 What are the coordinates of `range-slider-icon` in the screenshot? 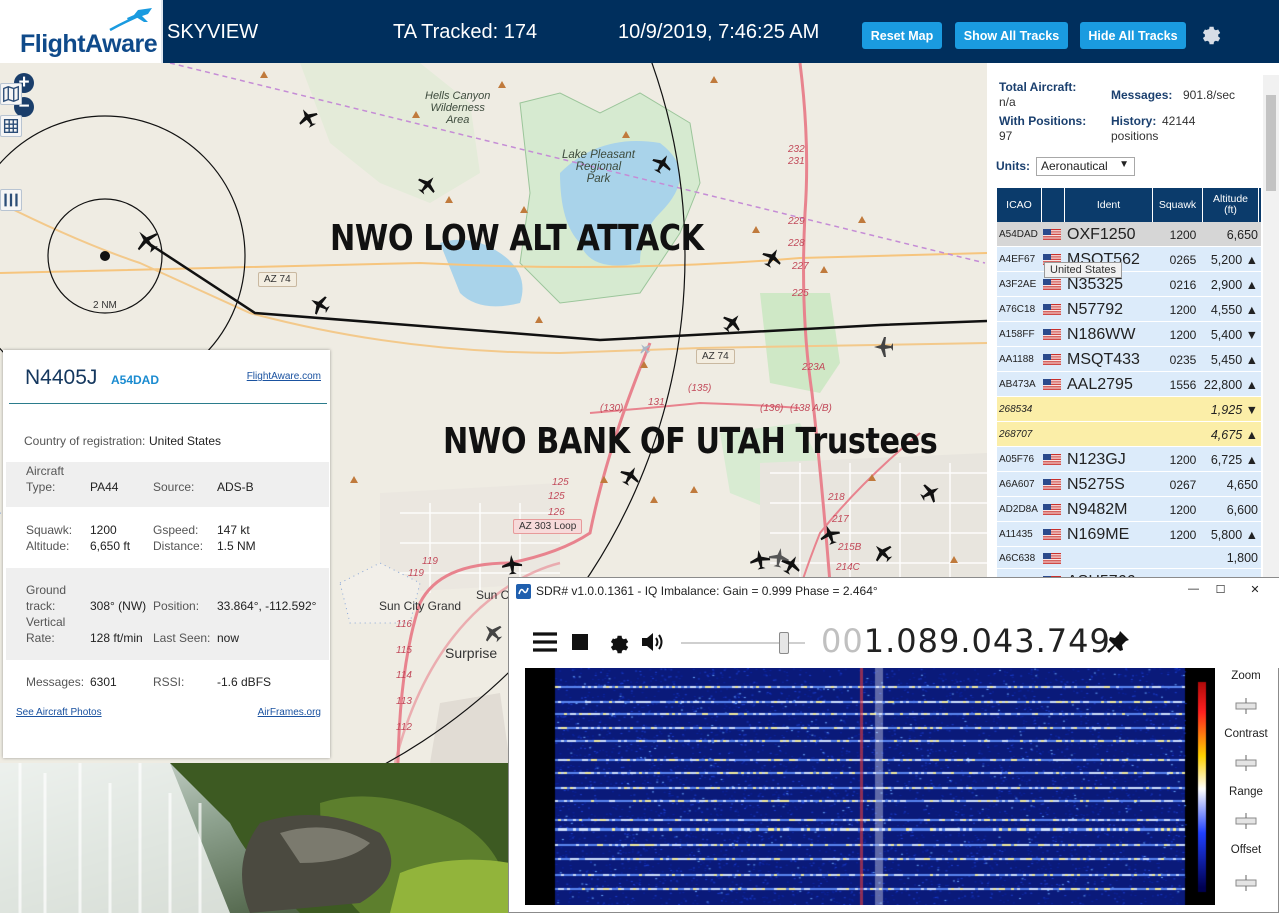 It's located at (1246, 821).